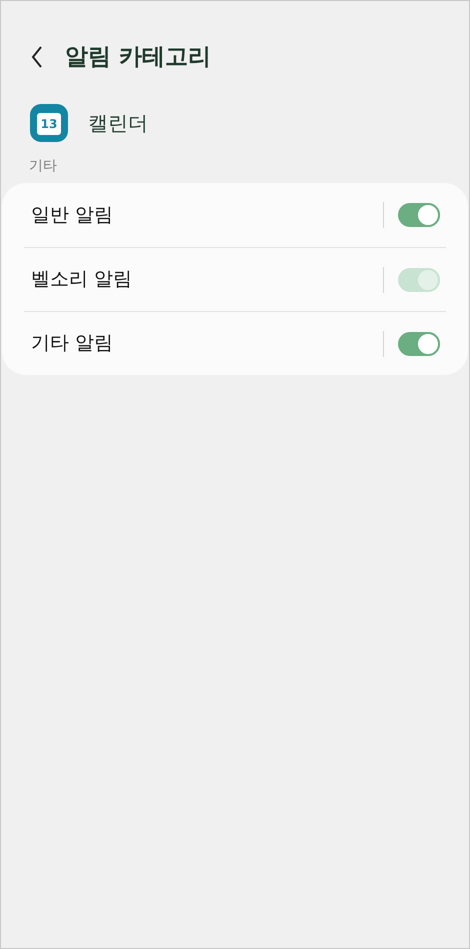 The image size is (470, 949). I want to click on icon-date: 13, so click(49, 124).